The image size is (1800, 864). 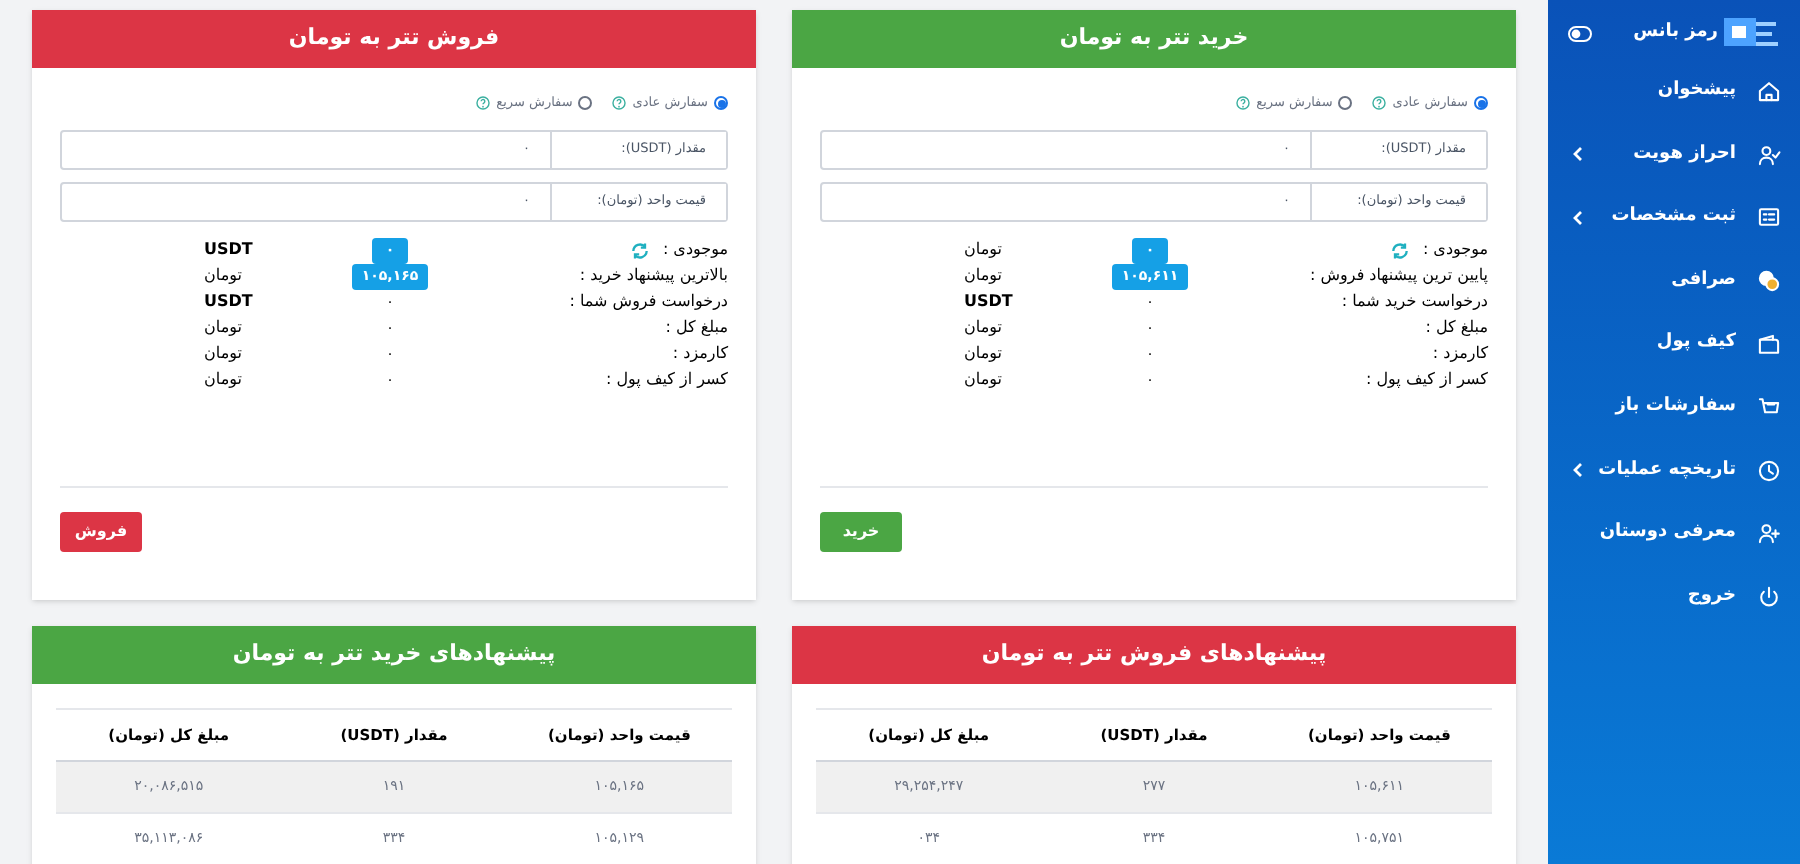 I want to click on sidebar-item: پیشخوان, so click(x=1674, y=92).